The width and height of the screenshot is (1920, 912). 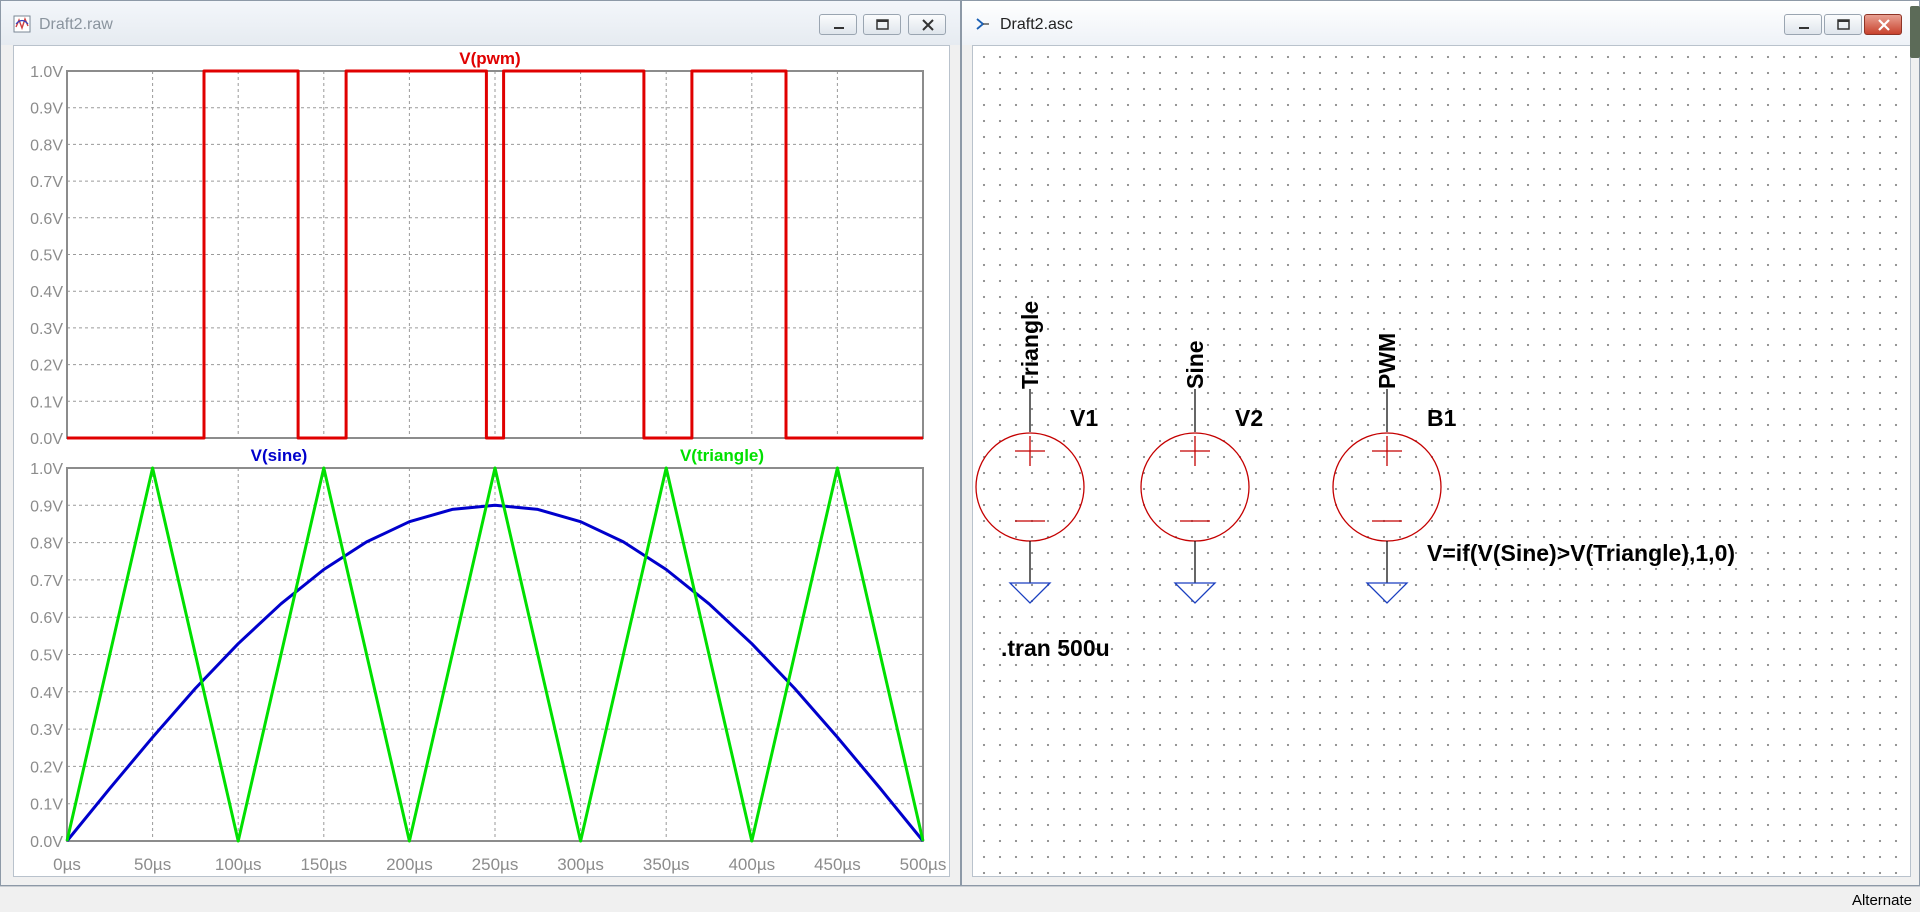 I want to click on status-text: Alternate, so click(x=1881, y=900).